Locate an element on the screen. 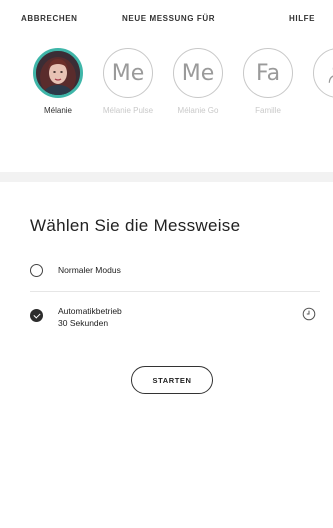 The height and width of the screenshot is (528, 333). profile-name: G is located at coordinates (318, 111).